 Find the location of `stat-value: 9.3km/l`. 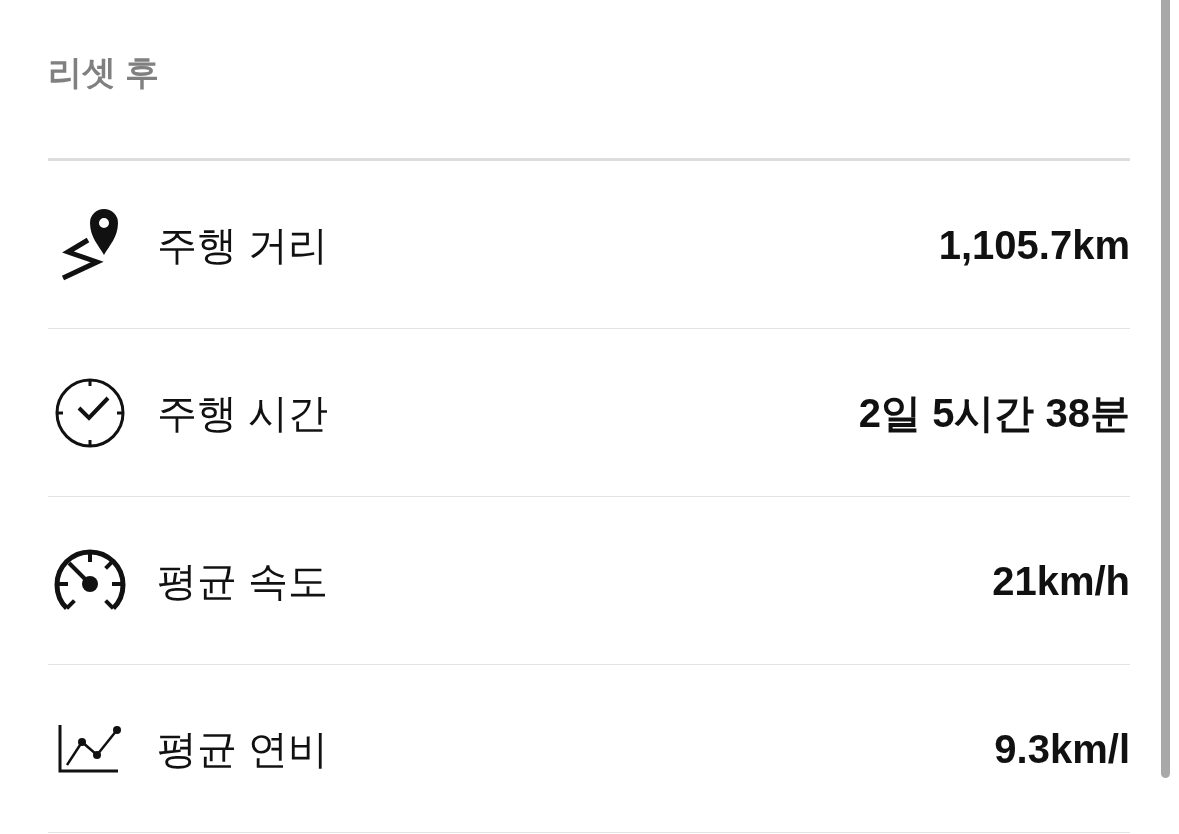

stat-value: 9.3km/l is located at coordinates (1062, 749).